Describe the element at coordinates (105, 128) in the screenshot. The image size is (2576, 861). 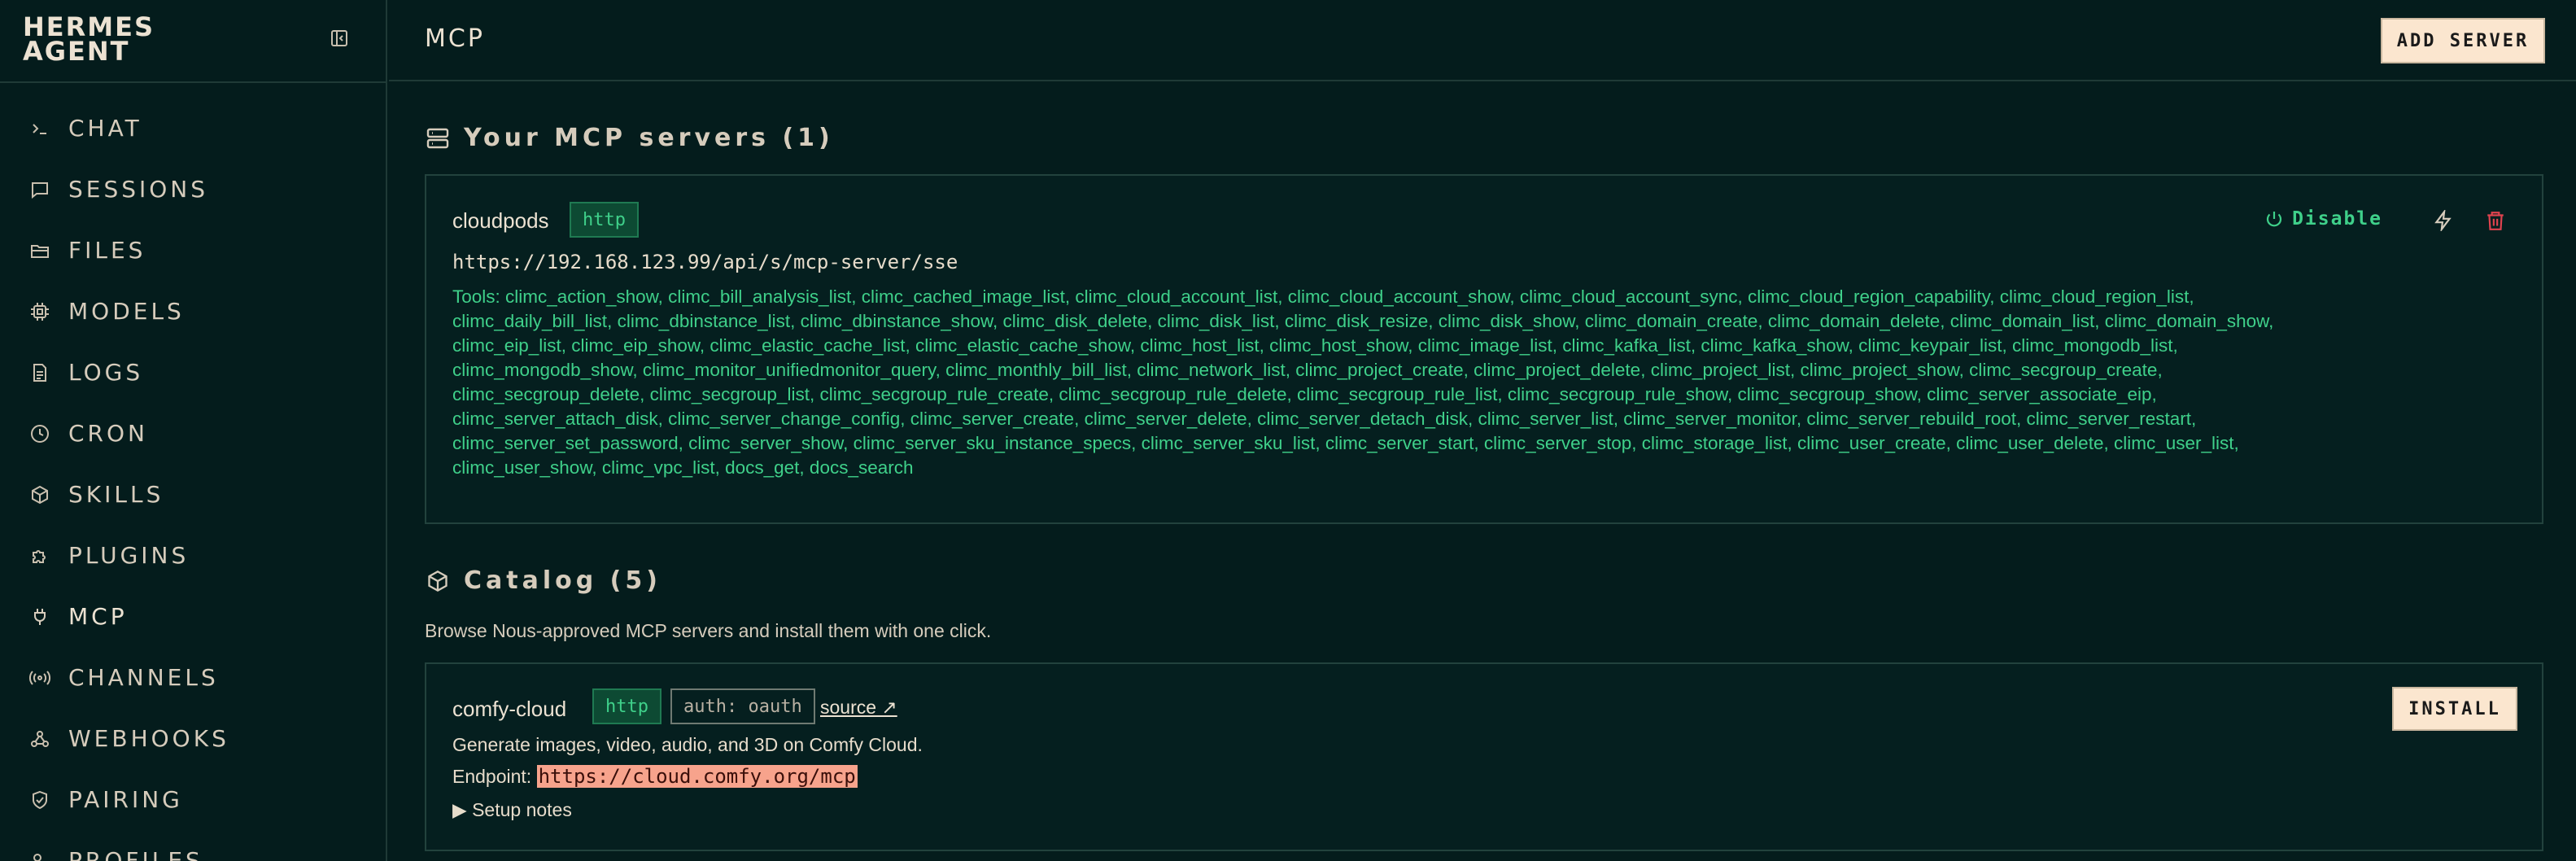
I see `sidebar-item-label: CHAT` at that location.